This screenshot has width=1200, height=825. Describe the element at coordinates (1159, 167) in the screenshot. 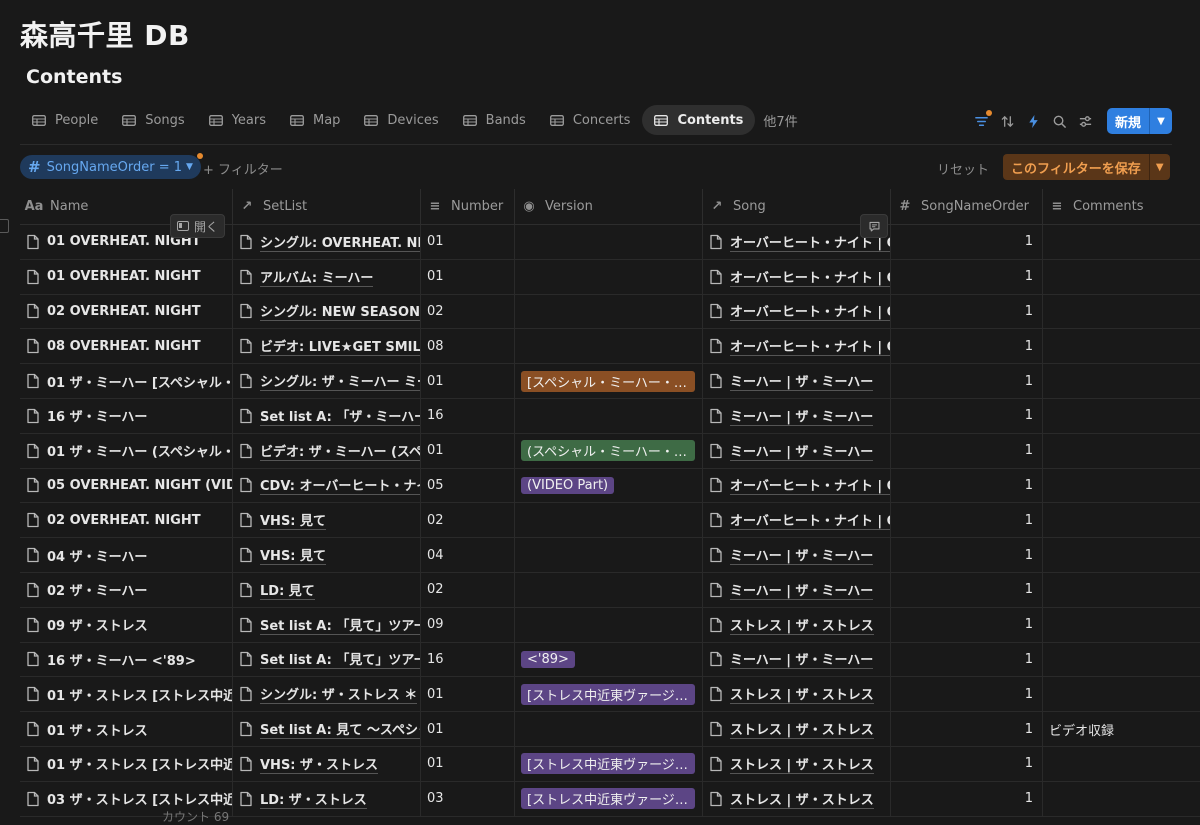

I see `chevron-down-icon: ▼` at that location.